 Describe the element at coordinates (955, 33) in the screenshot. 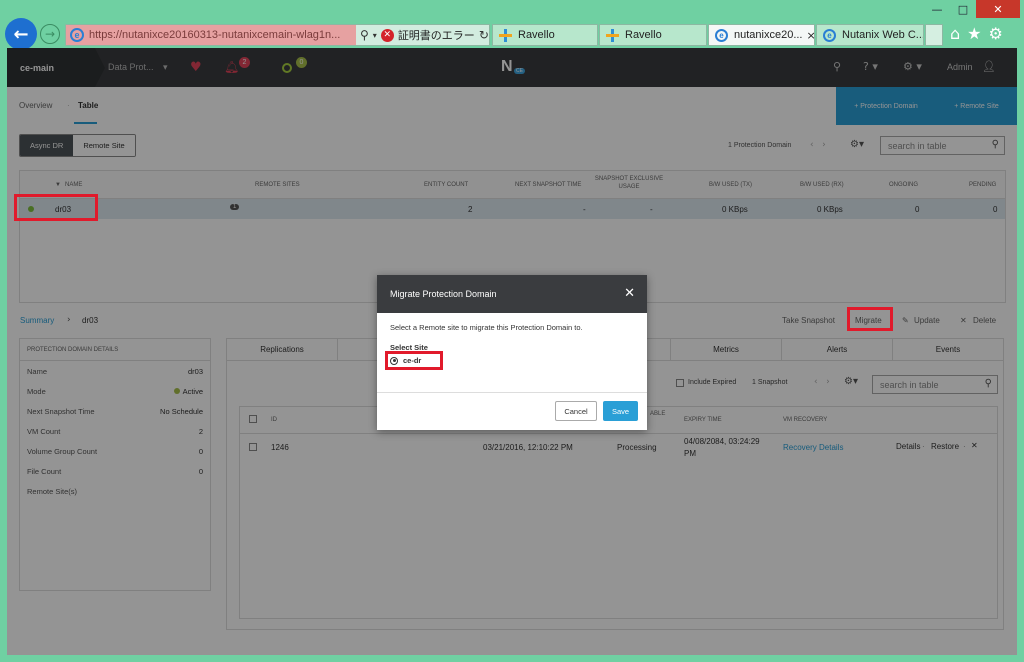

I see `home-icon: ⌂` at that location.